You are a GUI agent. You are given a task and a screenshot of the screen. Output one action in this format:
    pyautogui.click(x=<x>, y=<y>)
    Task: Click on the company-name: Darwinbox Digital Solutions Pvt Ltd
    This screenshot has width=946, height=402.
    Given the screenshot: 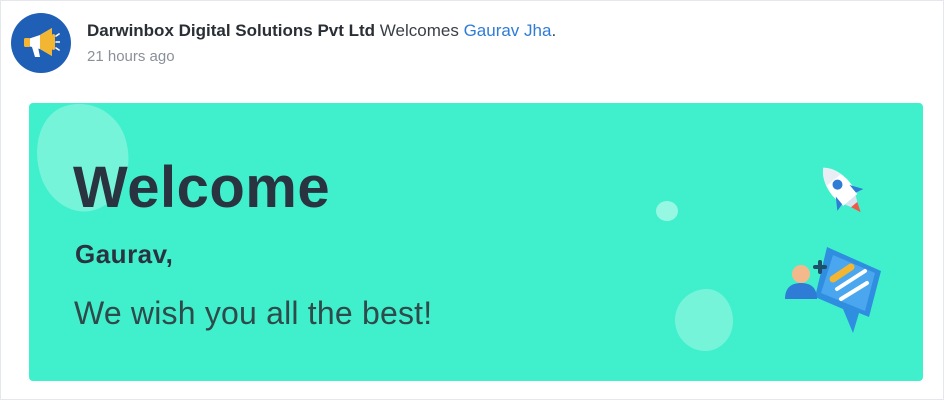 What is the action you would take?
    pyautogui.click(x=231, y=30)
    